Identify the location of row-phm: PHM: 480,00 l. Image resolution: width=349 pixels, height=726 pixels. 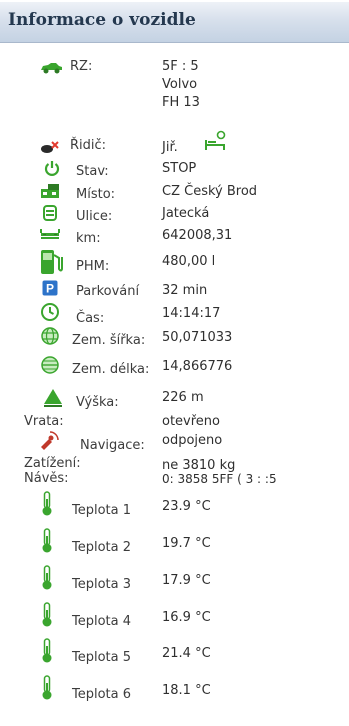
(174, 262).